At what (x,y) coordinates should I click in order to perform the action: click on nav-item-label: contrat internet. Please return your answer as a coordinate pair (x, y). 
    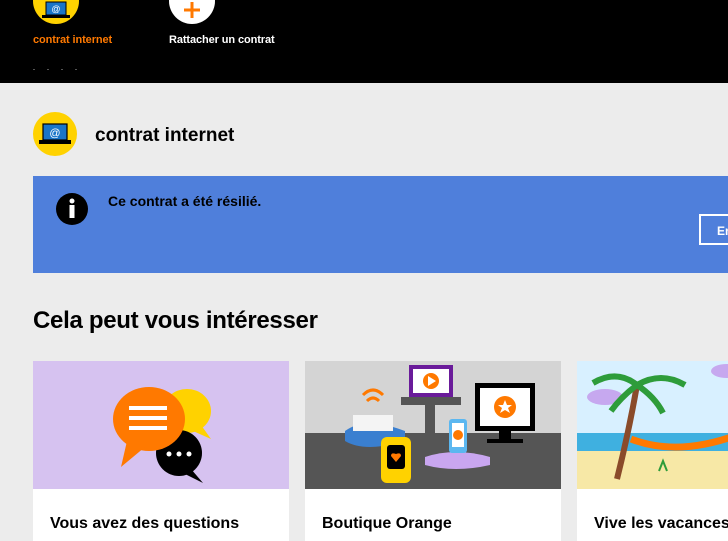
    Looking at the image, I should click on (73, 40).